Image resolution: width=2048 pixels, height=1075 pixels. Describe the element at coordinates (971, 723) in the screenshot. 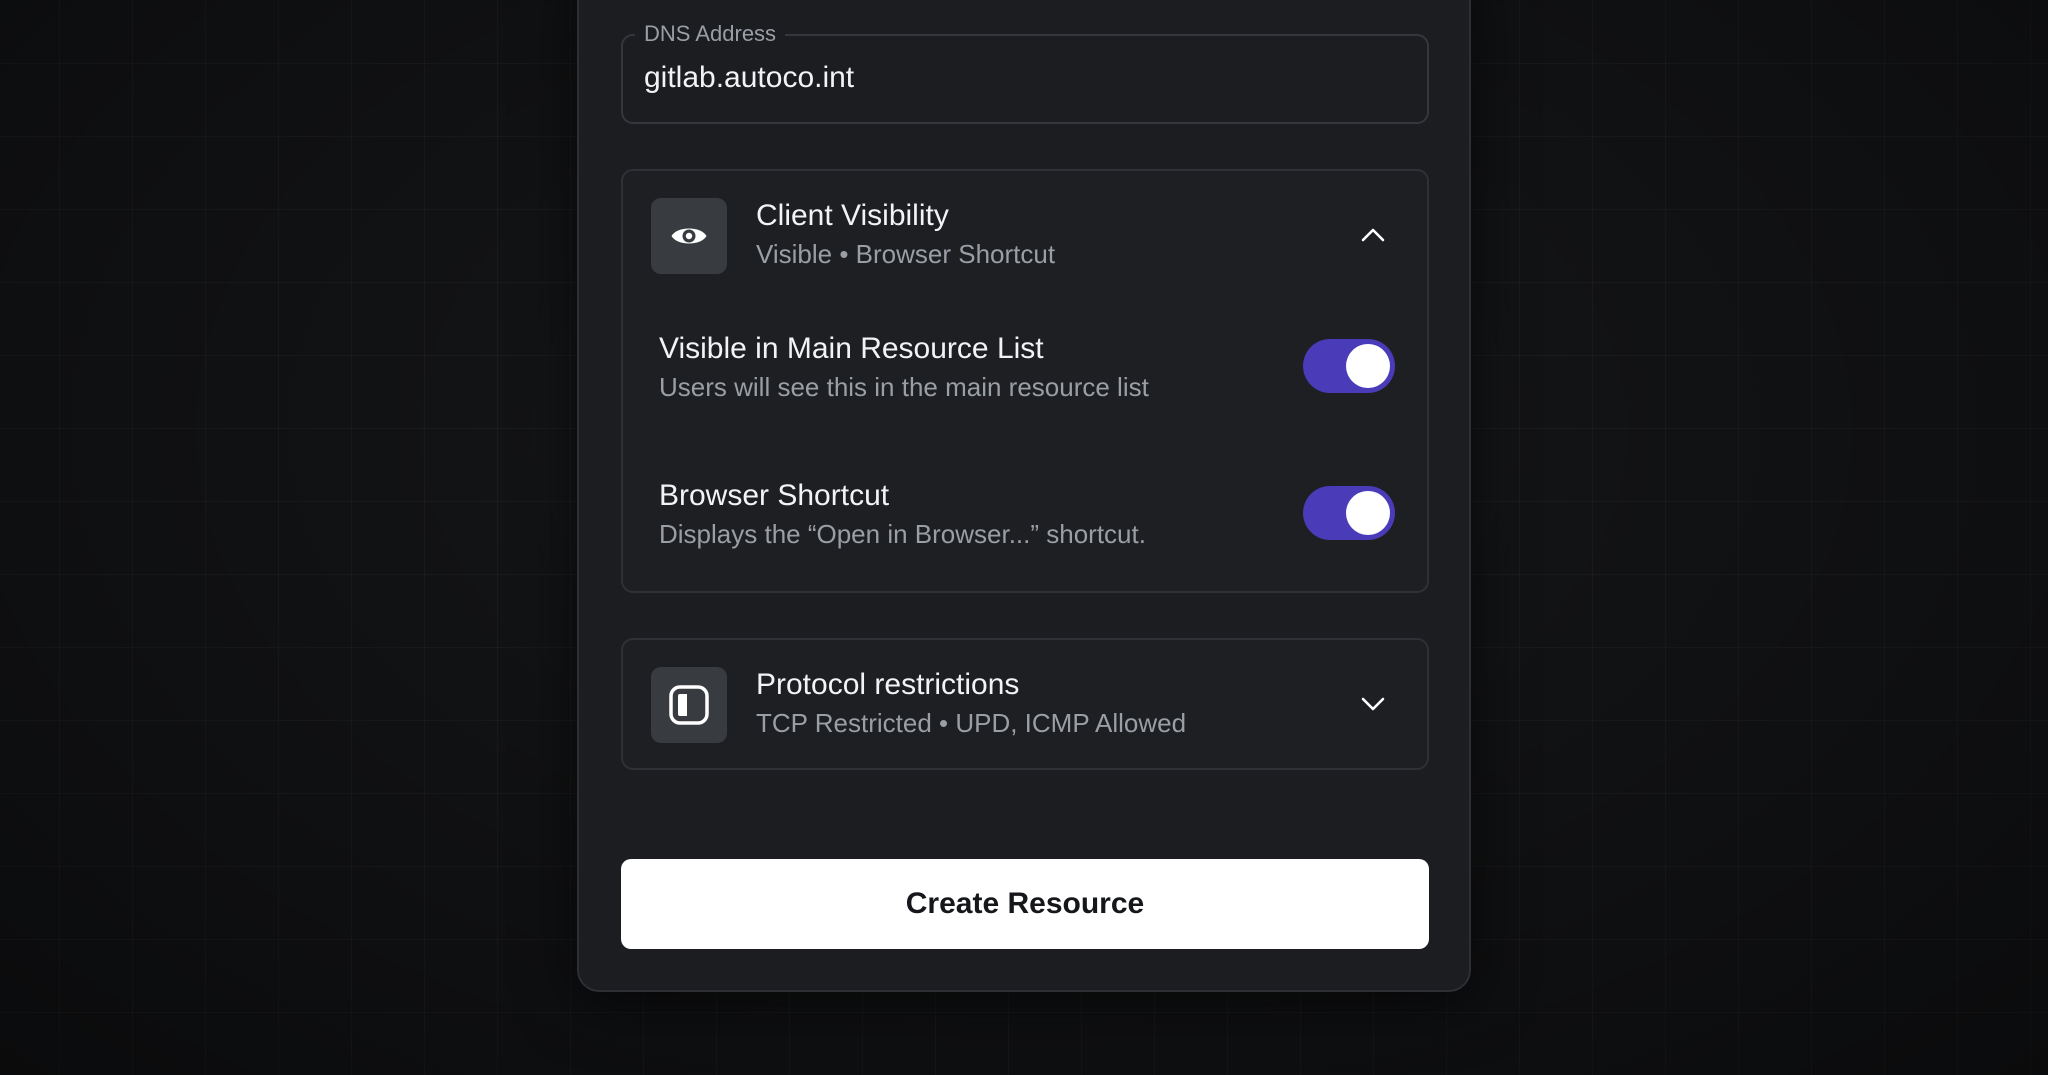

I see `protocol-restrictions-subtitle: TCP Restricted • UPD, ICMP Allowed` at that location.